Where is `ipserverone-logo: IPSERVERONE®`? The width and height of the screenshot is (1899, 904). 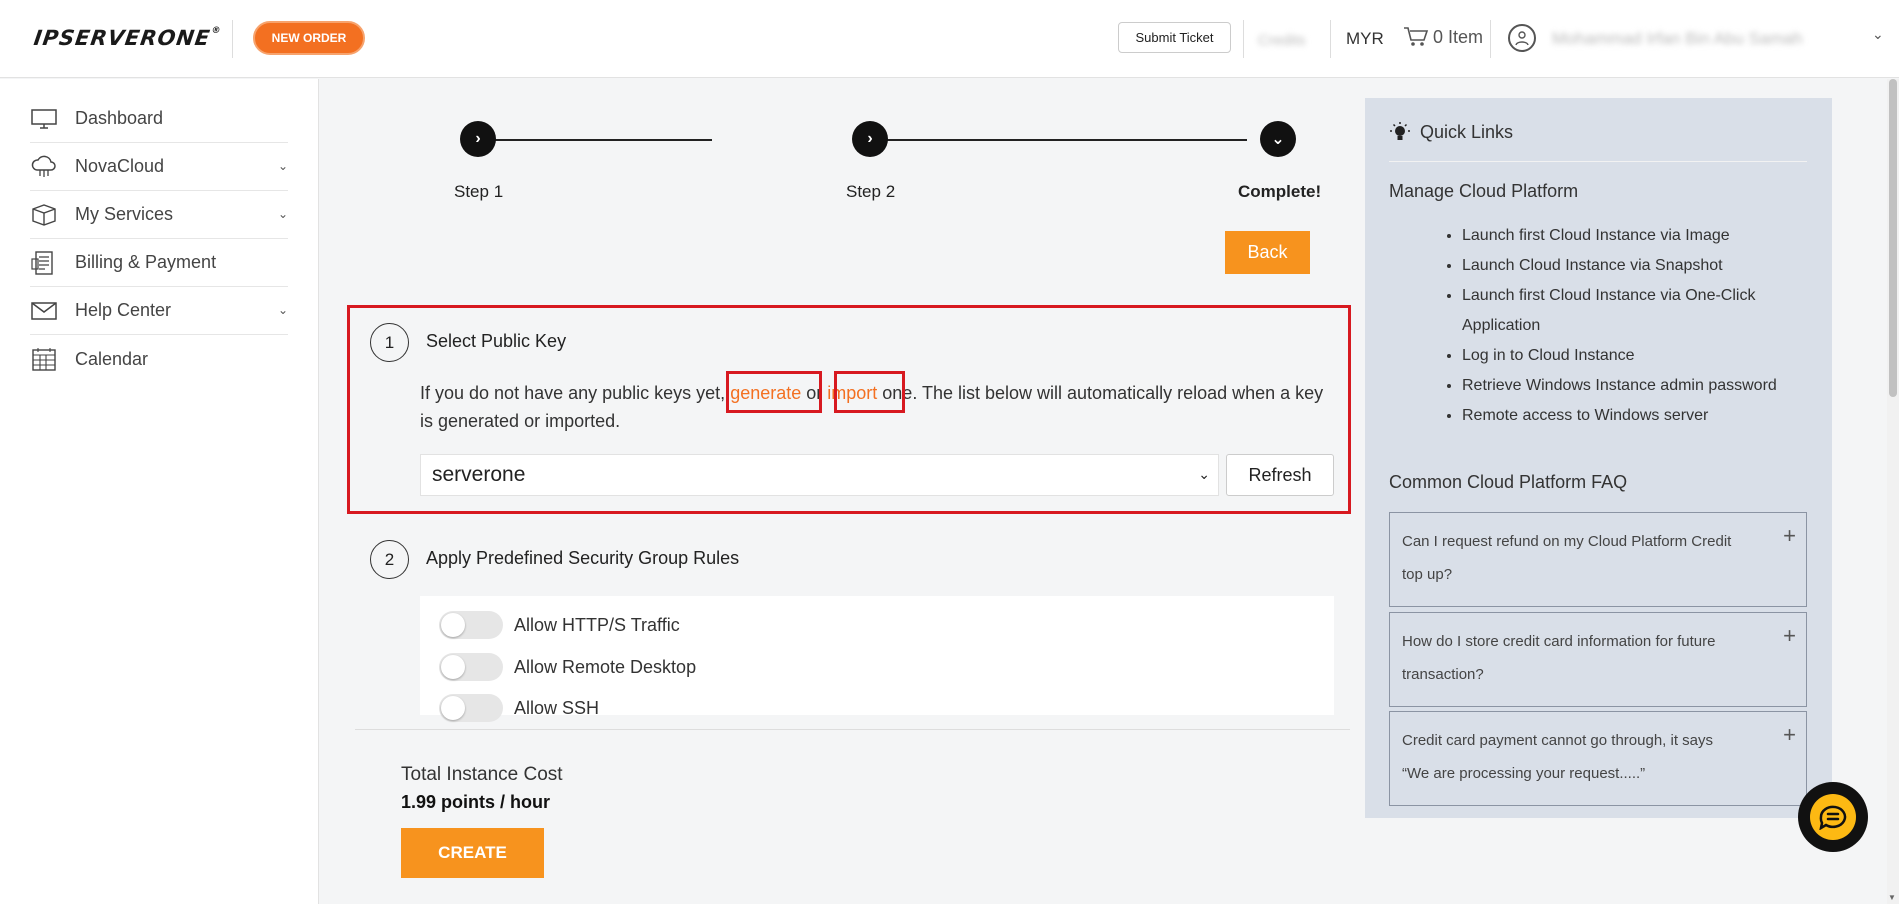 ipserverone-logo: IPSERVERONE® is located at coordinates (127, 38).